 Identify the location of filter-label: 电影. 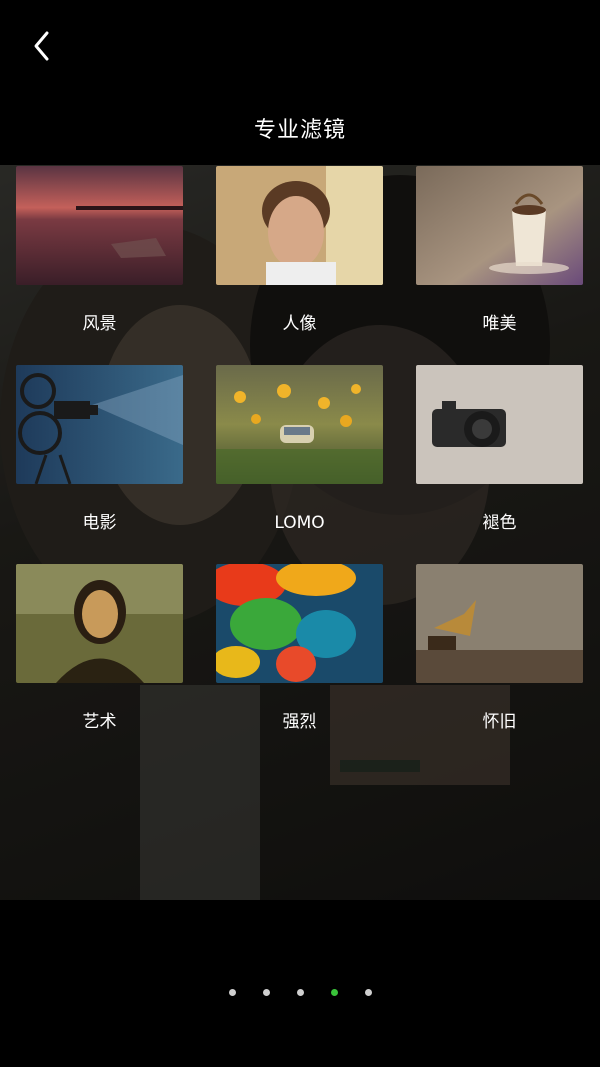
(99, 523).